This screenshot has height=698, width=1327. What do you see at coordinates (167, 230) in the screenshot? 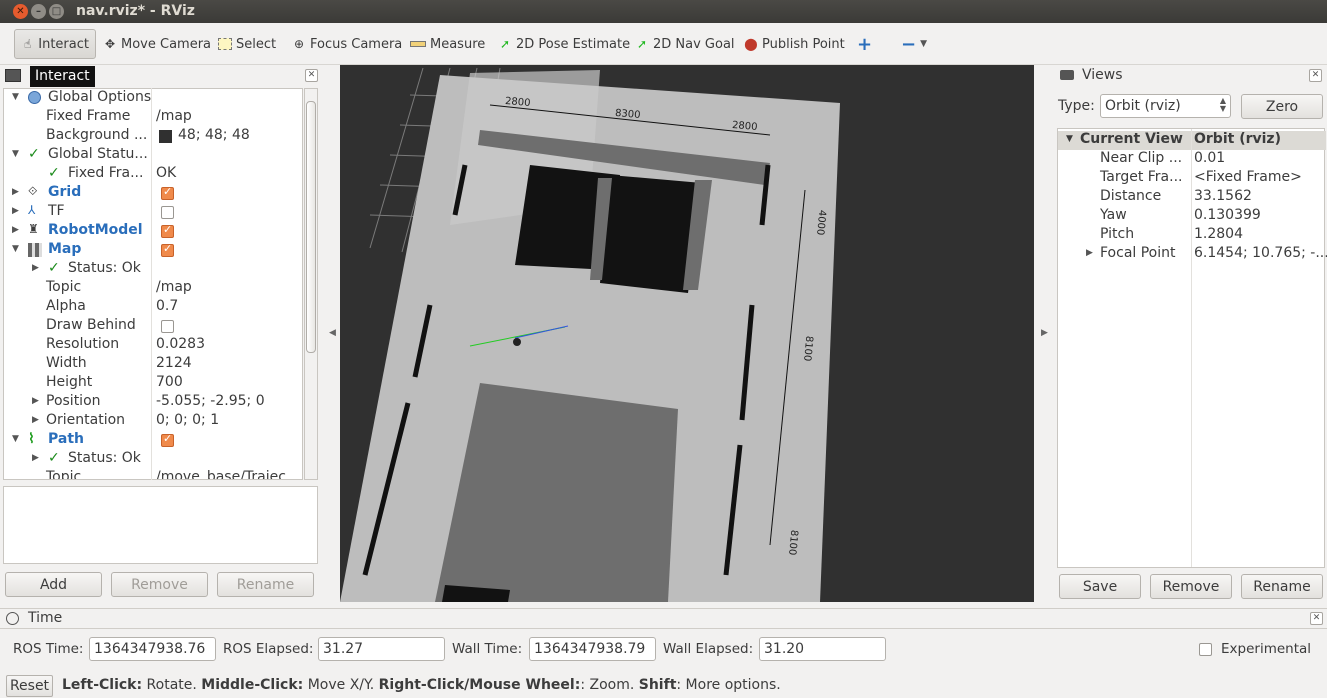
I see `robotmodel-enable-checkbox` at bounding box center [167, 230].